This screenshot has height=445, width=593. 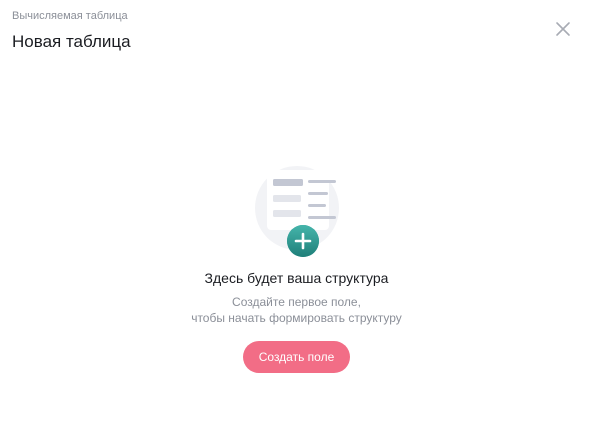 What do you see at coordinates (297, 210) in the screenshot?
I see `table-add-icon` at bounding box center [297, 210].